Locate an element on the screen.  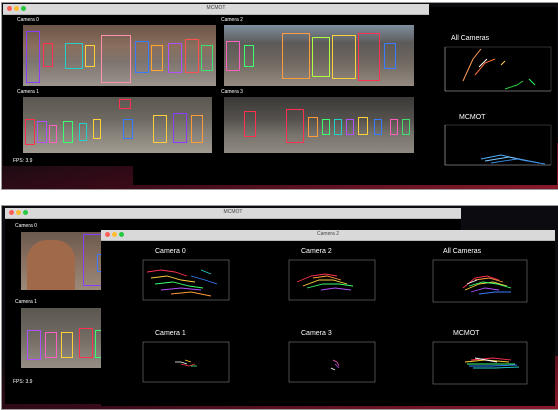
camera-2-feed is located at coordinates (319, 55).